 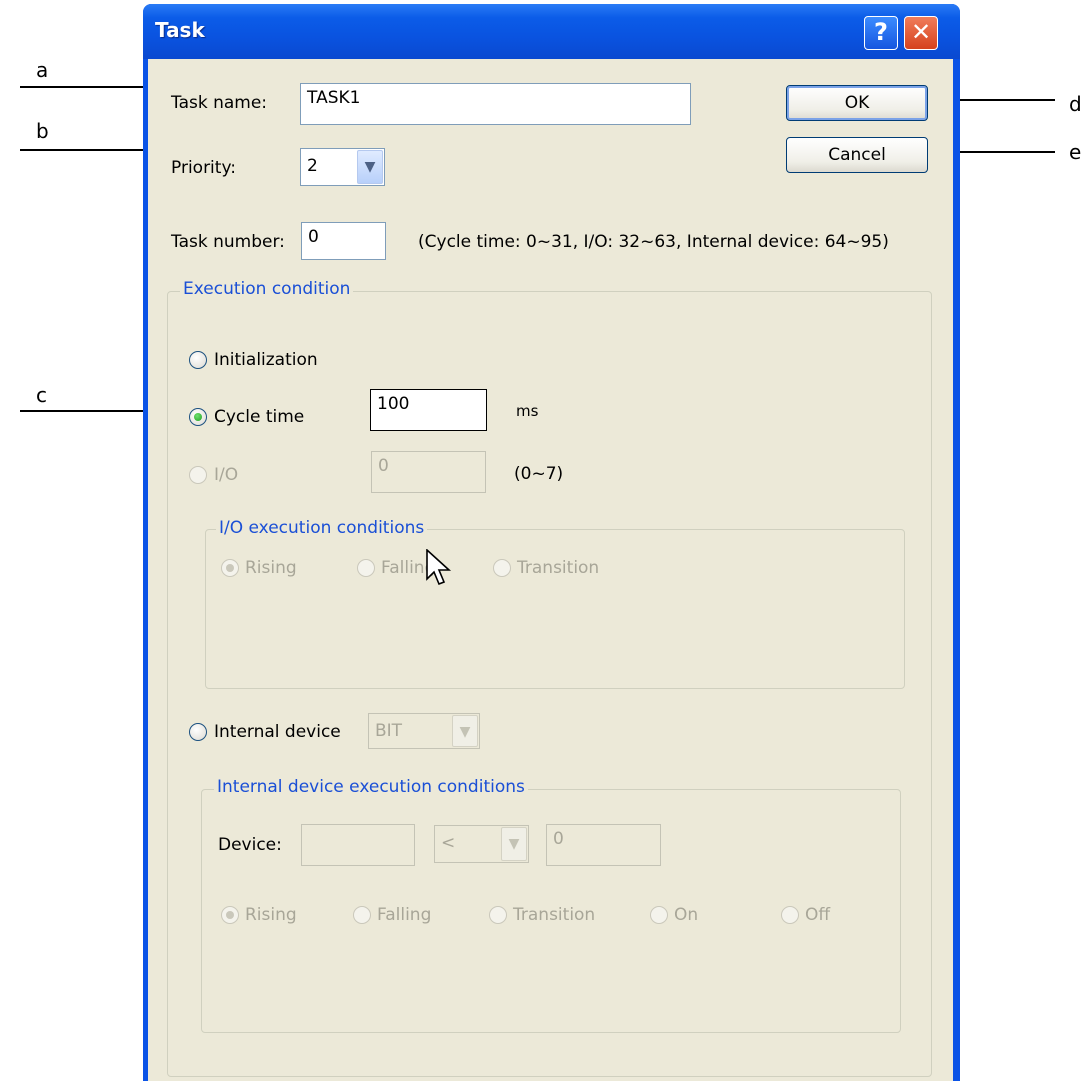 I want to click on internal-on-label: On, so click(x=686, y=915).